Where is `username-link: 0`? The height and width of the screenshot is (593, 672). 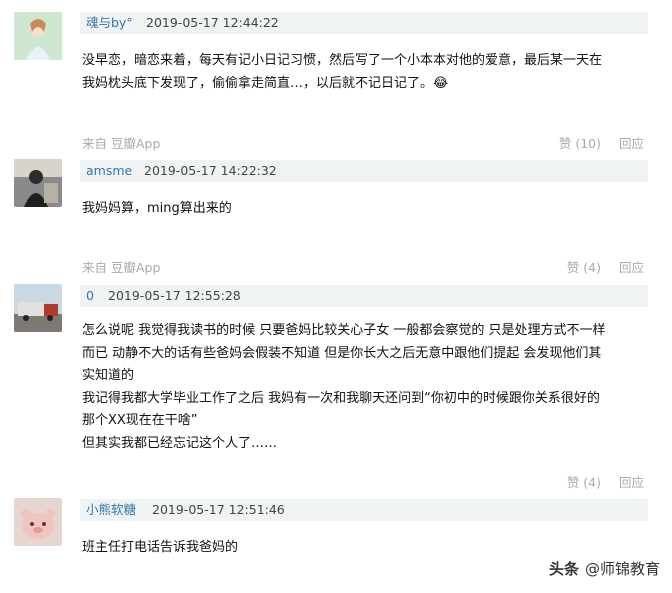 username-link: 0 is located at coordinates (90, 296).